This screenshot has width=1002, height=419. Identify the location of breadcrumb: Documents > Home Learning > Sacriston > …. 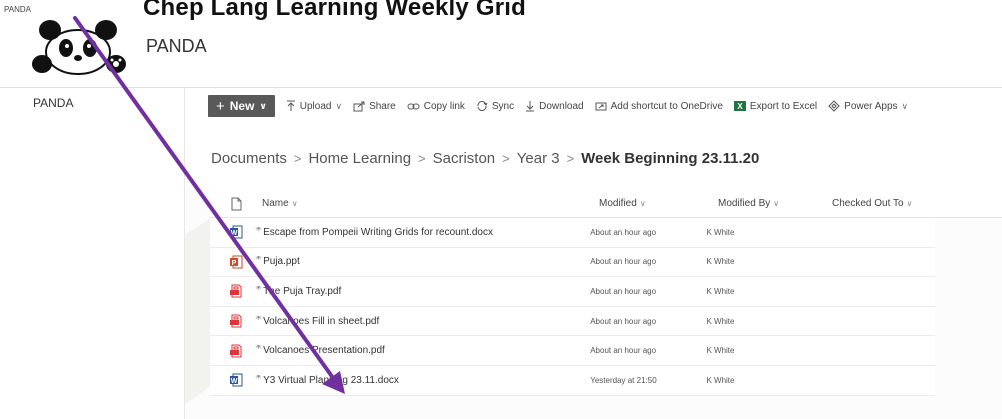
(485, 158).